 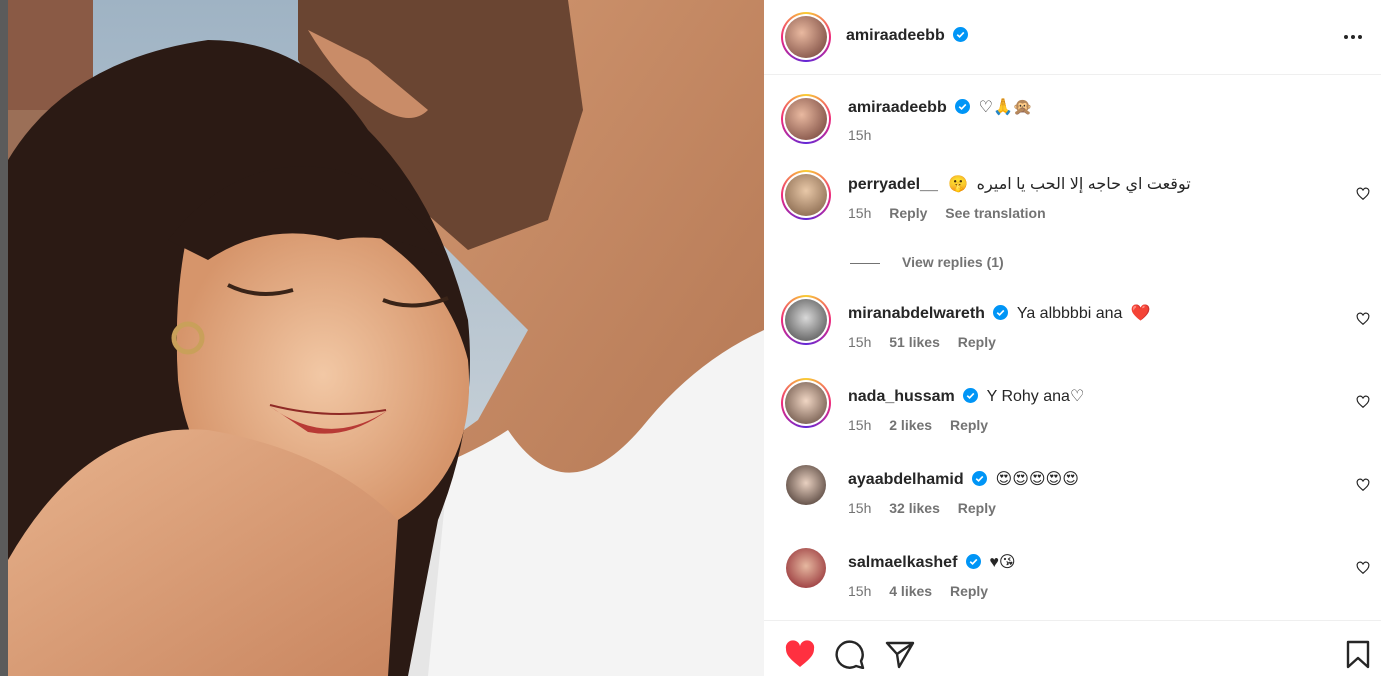 What do you see at coordinates (865, 263) in the screenshot?
I see `replies-divider` at bounding box center [865, 263].